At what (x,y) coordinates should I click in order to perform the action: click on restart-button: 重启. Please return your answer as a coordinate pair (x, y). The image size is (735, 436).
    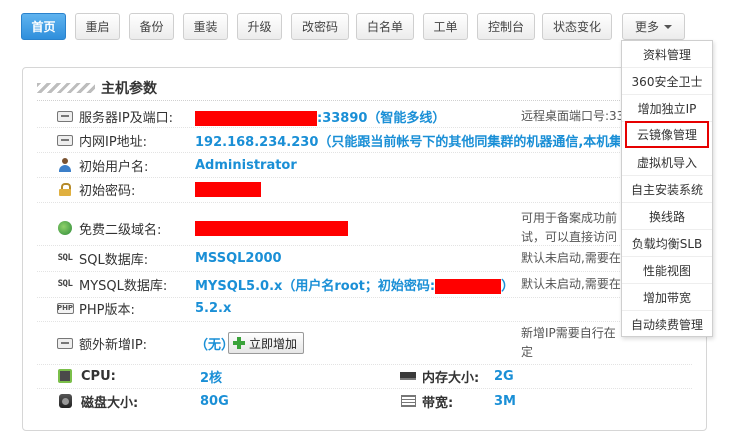
    Looking at the image, I should click on (97, 26).